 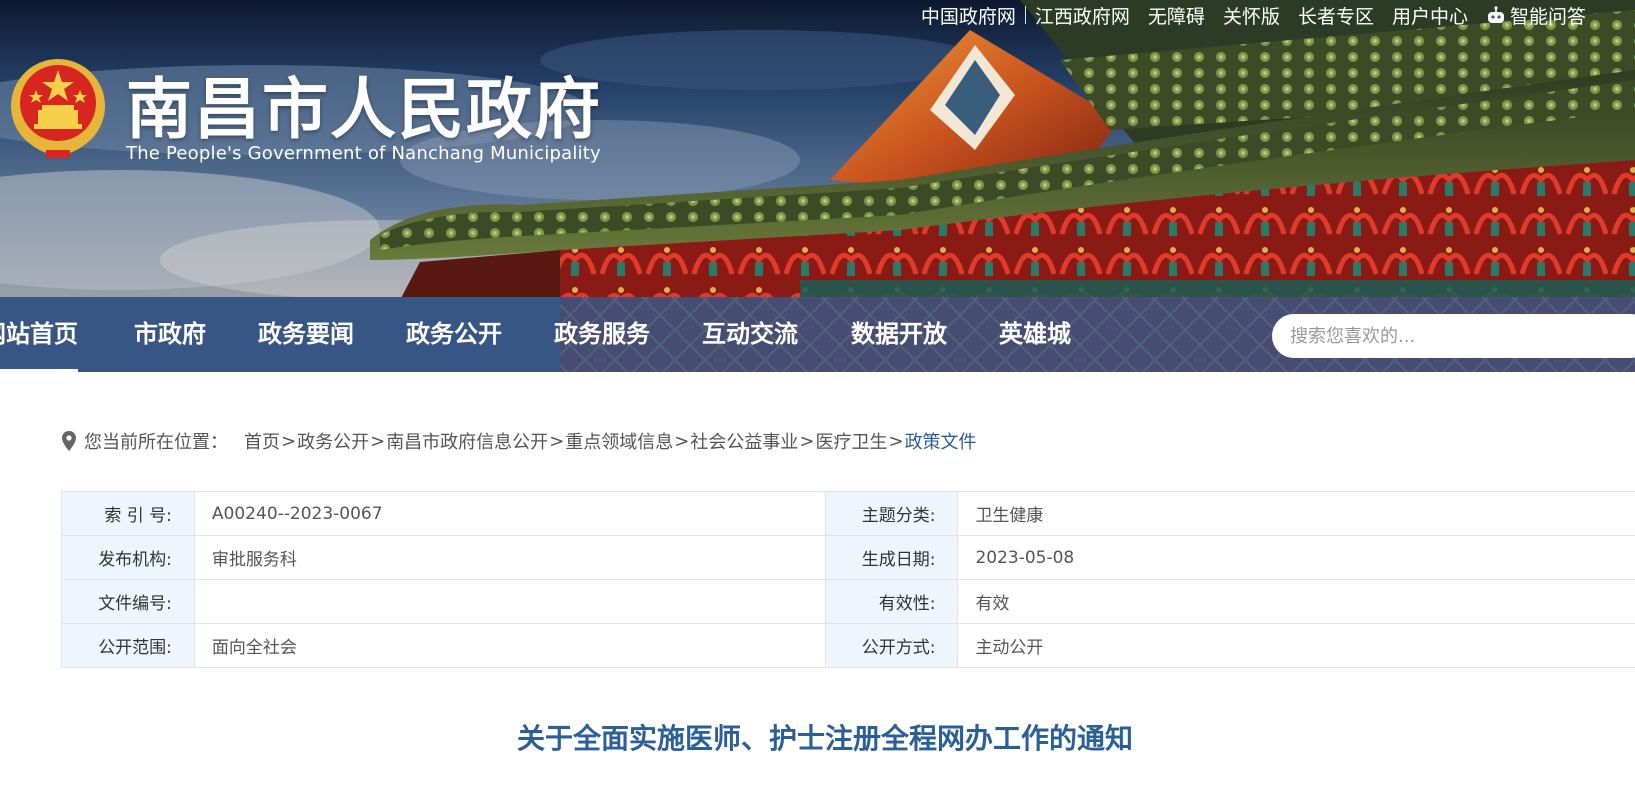 I want to click on publisher-value: 审批服务科, so click(x=509, y=557).